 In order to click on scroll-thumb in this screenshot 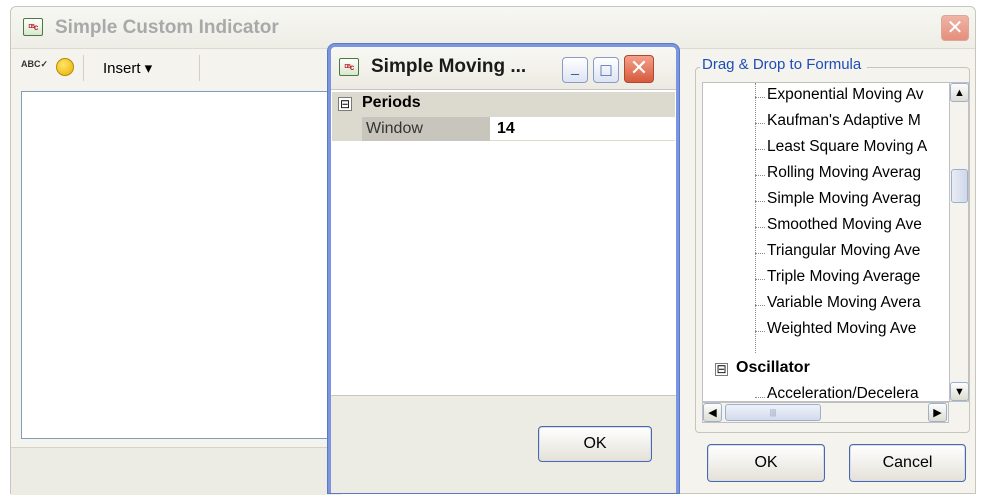, I will do `click(959, 186)`.